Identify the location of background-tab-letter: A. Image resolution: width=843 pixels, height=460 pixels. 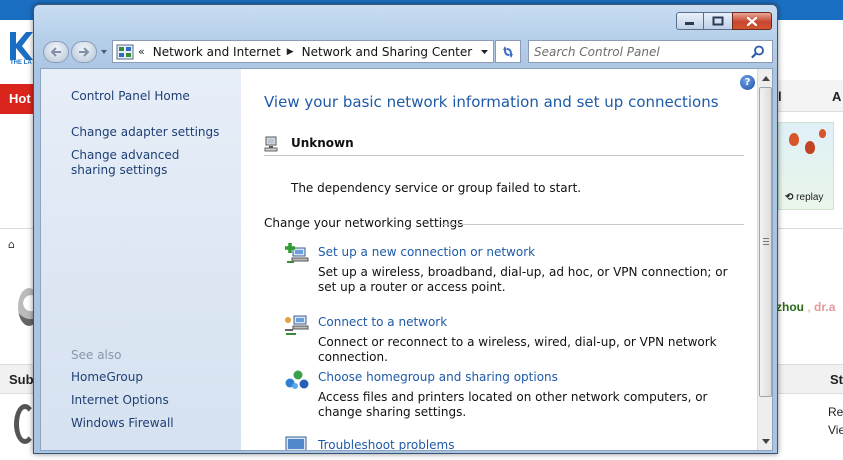
(836, 96).